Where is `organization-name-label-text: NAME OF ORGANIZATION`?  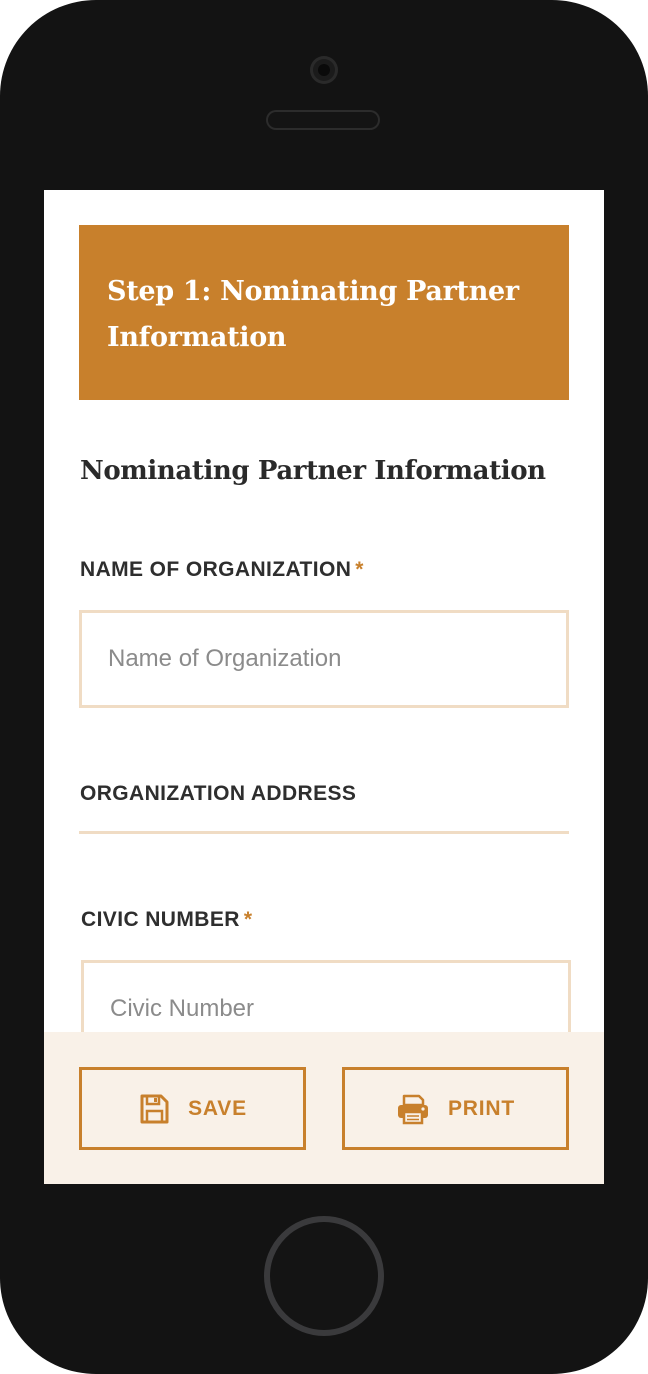
organization-name-label-text: NAME OF ORGANIZATION is located at coordinates (216, 569).